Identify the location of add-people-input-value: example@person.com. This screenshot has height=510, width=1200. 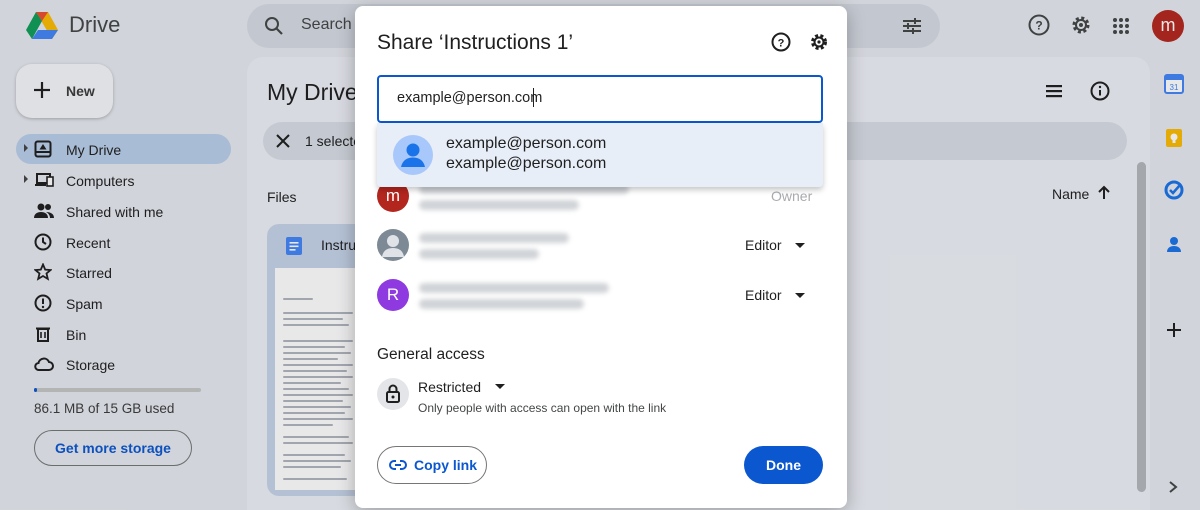
(469, 98).